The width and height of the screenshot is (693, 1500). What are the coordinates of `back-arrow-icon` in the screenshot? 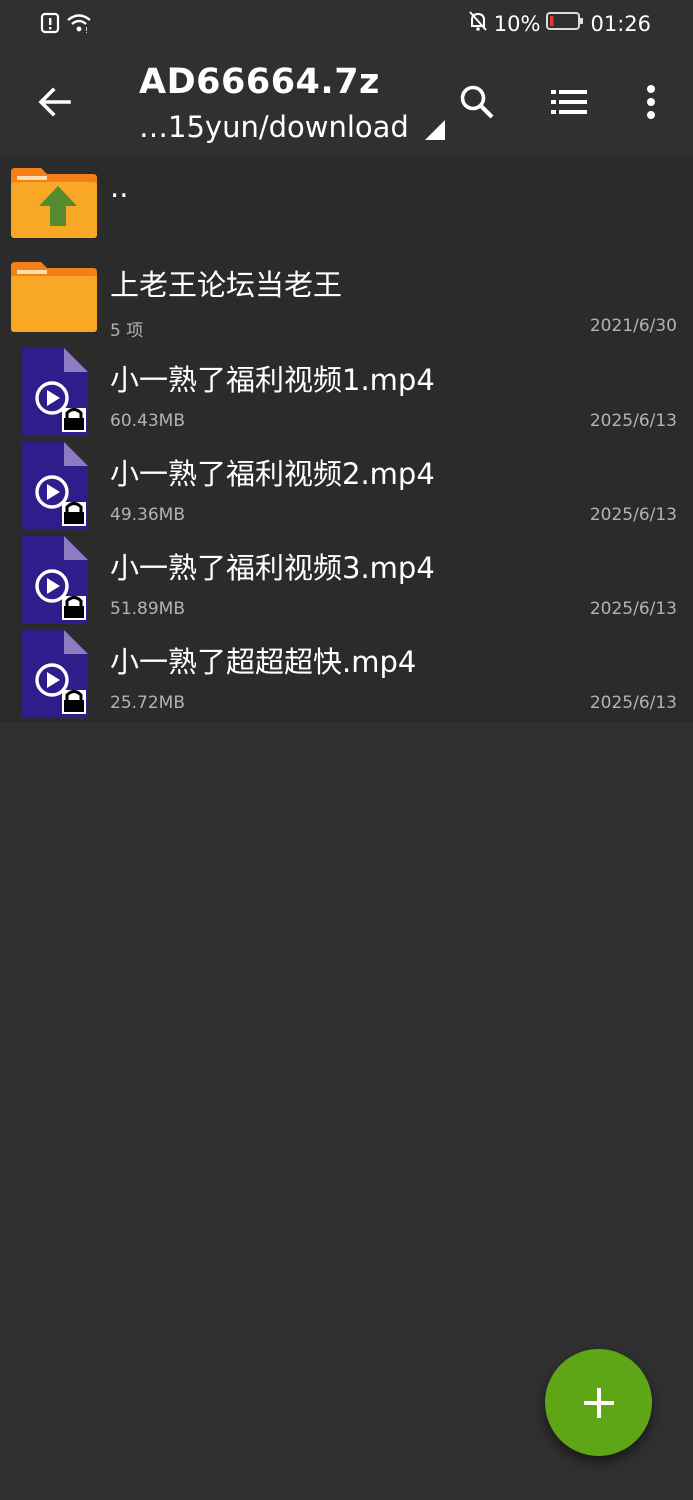 It's located at (54, 102).